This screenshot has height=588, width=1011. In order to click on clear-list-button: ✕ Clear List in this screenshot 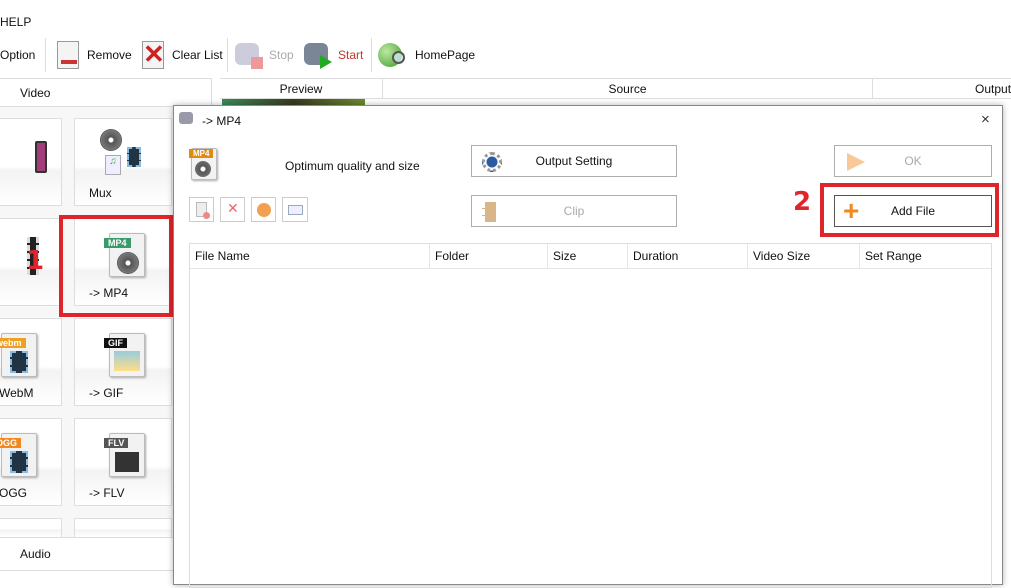, I will do `click(181, 55)`.